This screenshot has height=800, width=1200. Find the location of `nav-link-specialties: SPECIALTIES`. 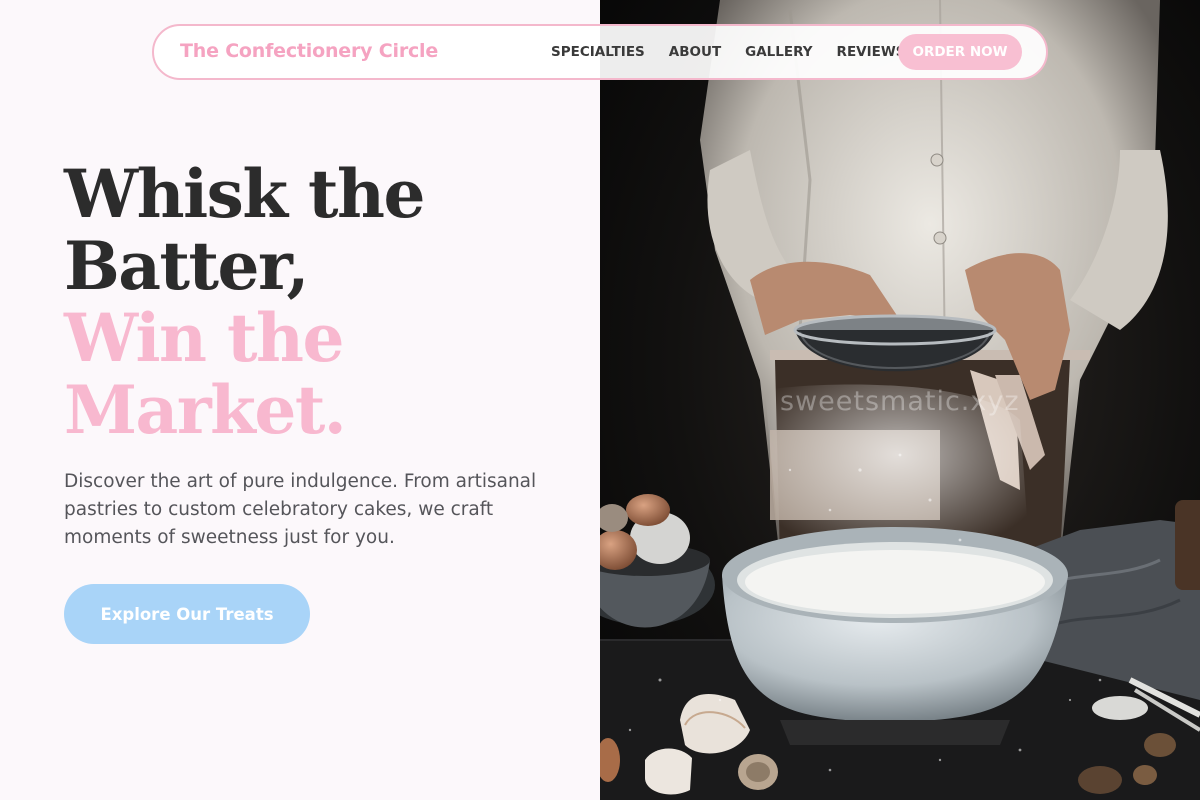

nav-link-specialties: SPECIALTIES is located at coordinates (598, 52).